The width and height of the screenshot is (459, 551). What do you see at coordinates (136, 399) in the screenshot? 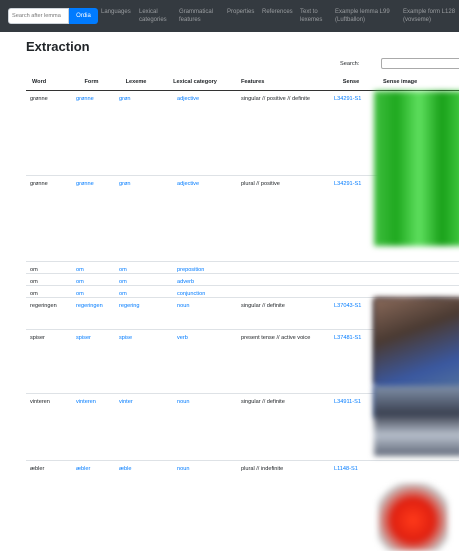
I see `lexeme-link: vinter` at bounding box center [136, 399].